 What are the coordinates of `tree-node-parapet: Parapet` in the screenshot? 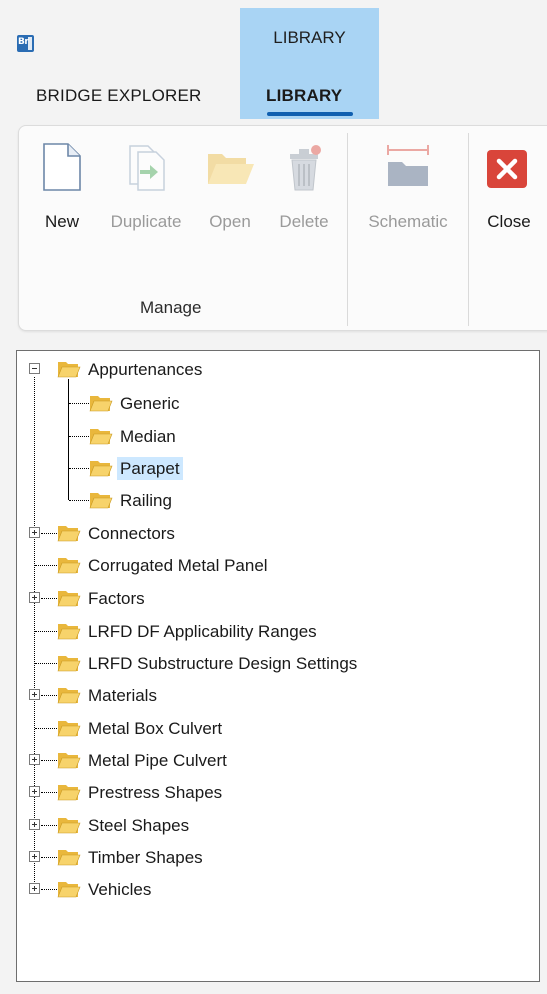 It's located at (136, 468).